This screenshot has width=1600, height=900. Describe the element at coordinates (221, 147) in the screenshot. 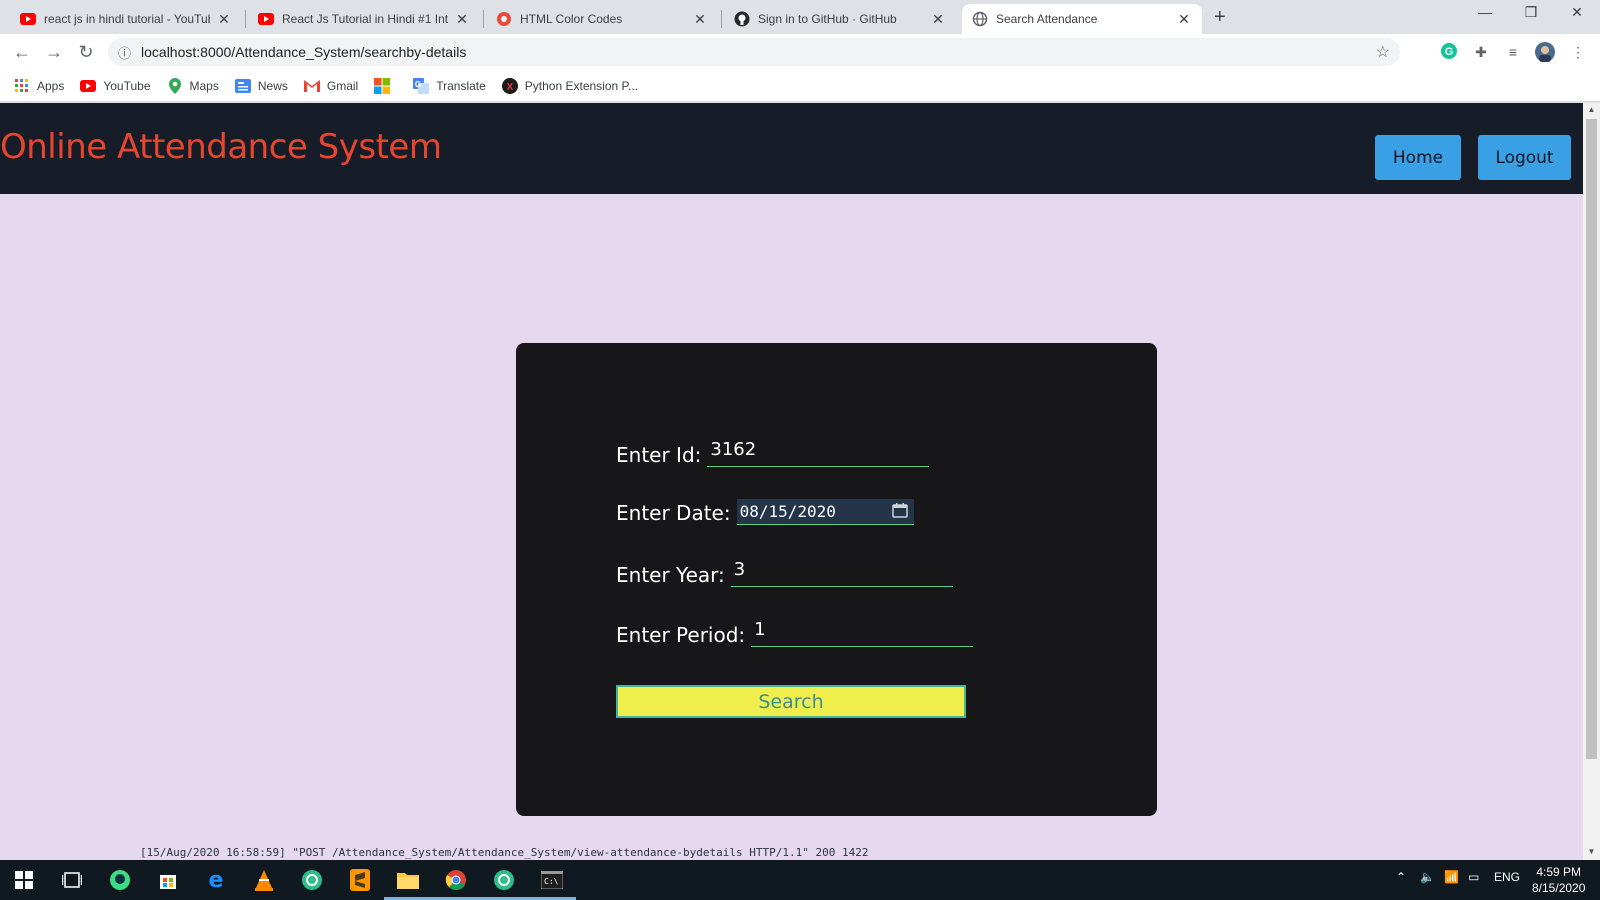

I see `brand-title: Online Attendance System` at that location.